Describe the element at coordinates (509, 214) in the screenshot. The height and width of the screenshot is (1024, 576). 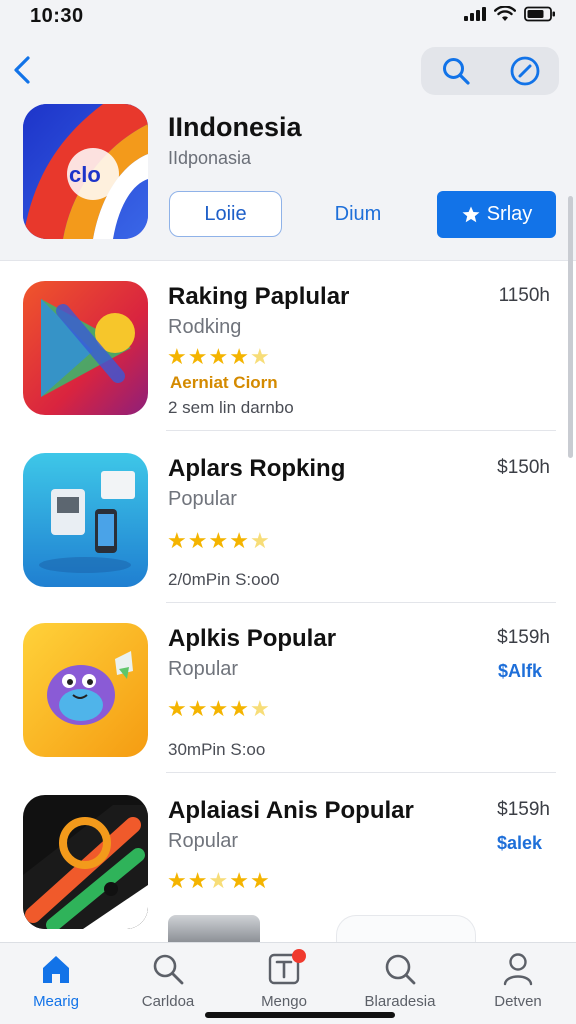
I see `primary-button-label: Srlay` at that location.